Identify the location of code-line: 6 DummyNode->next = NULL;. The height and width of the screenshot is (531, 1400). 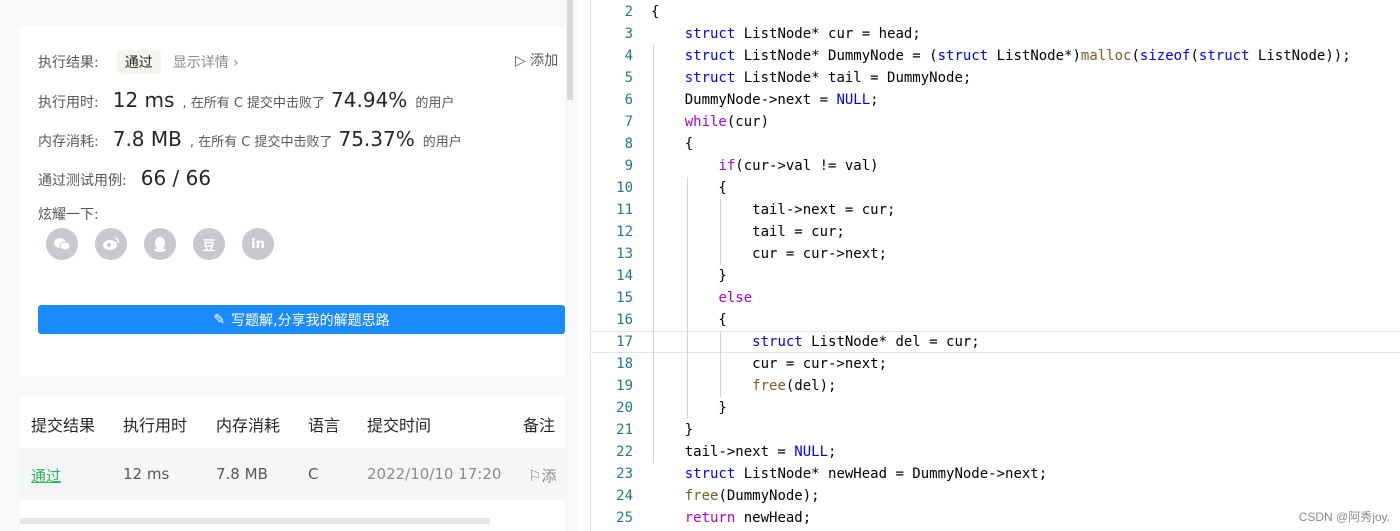
(995, 100).